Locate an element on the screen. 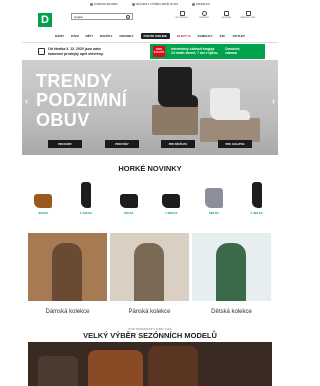 Image resolution: width=320 pixels, height=386 pixels. cta-pro-chlapce: PRO CHLAPCE is located at coordinates (235, 144).